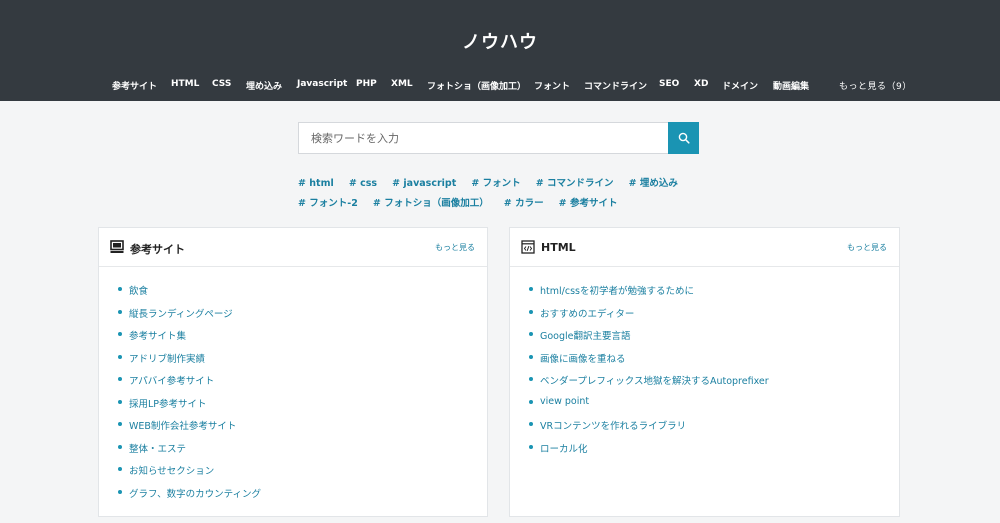  Describe the element at coordinates (740, 85) in the screenshot. I see `nav-item-domain: ドメイン` at that location.